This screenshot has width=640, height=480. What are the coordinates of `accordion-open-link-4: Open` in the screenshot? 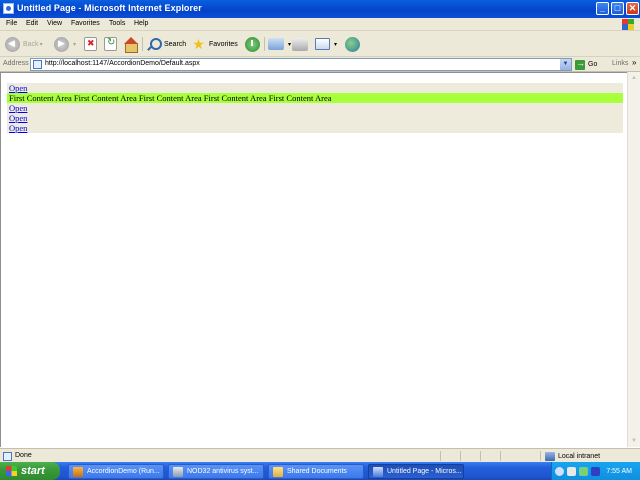 It's located at (18, 128).